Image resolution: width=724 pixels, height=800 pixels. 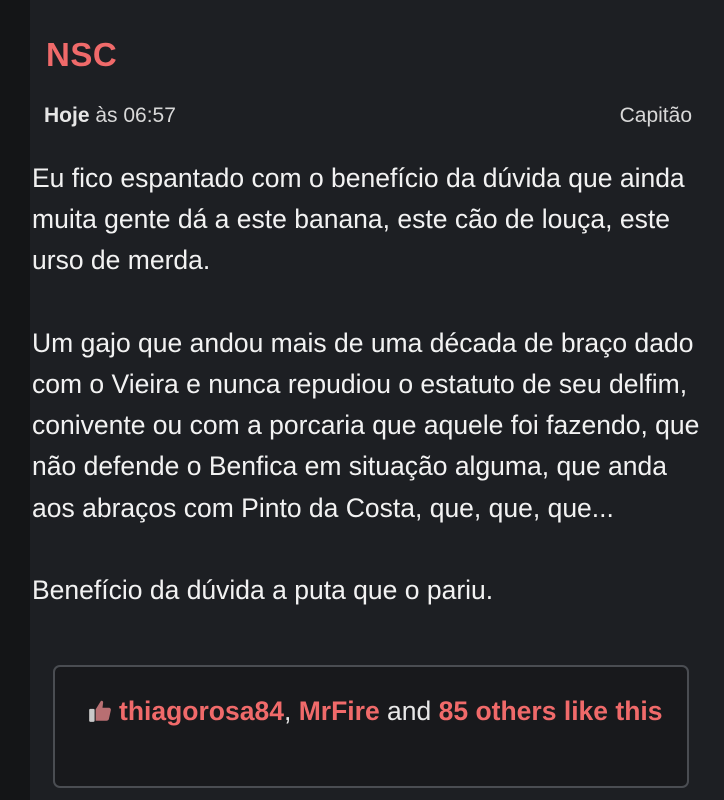 I want to click on thumbs-up-icon, so click(x=100, y=711).